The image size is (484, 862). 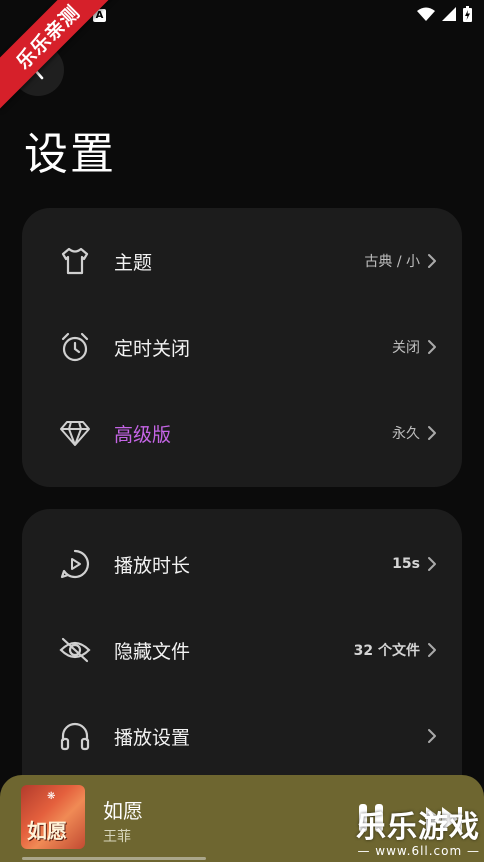 What do you see at coordinates (242, 433) in the screenshot?
I see `settings-row-premium: 高级版 永久` at bounding box center [242, 433].